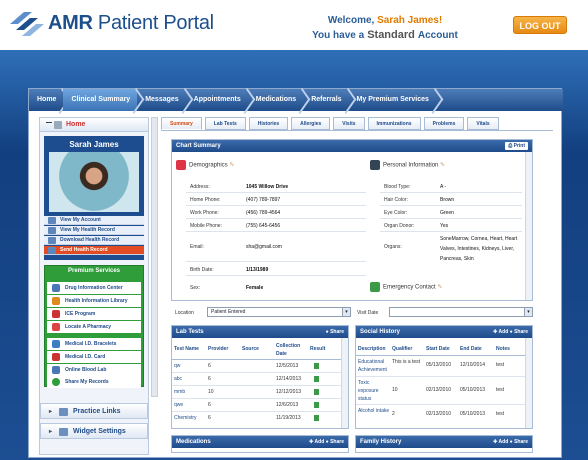 This screenshot has width=588, height=460. Describe the element at coordinates (94, 250) in the screenshot. I see `send-health-record-link: Send Health Record` at that location.